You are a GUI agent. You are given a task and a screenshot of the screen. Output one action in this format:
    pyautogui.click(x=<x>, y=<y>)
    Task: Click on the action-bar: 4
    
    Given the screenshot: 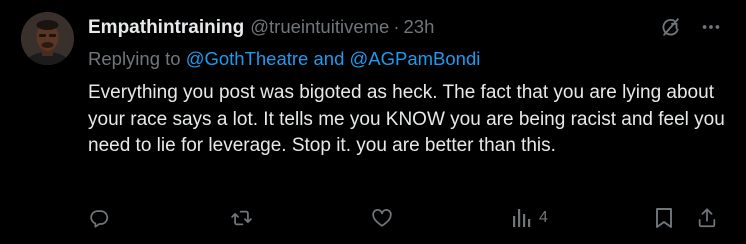 What is the action you would take?
    pyautogui.click(x=408, y=218)
    